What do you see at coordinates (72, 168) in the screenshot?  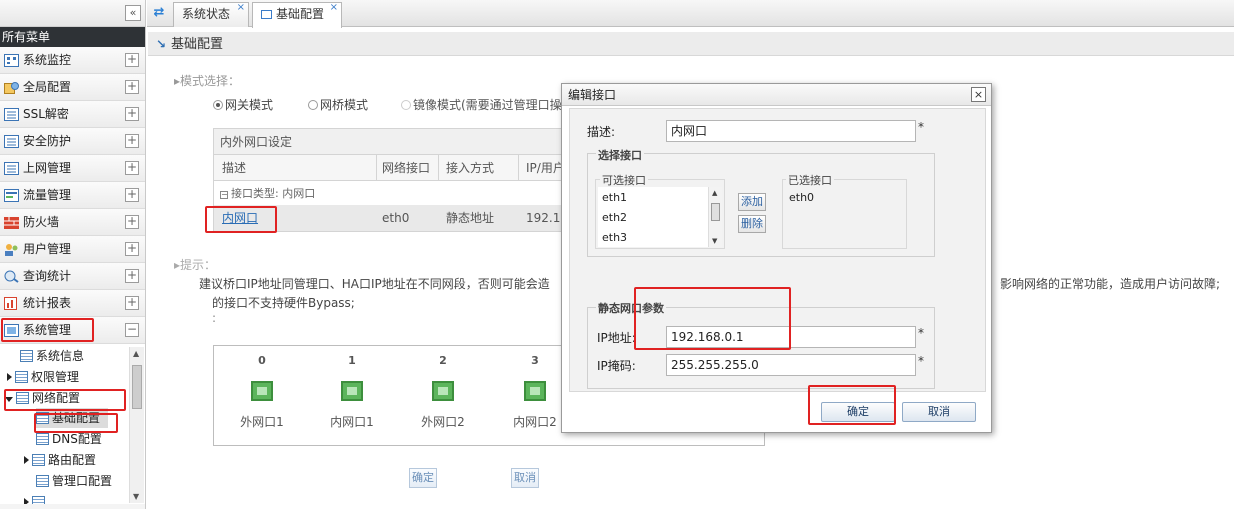 I see `sidebar-item-internet: 上网管理 +` at bounding box center [72, 168].